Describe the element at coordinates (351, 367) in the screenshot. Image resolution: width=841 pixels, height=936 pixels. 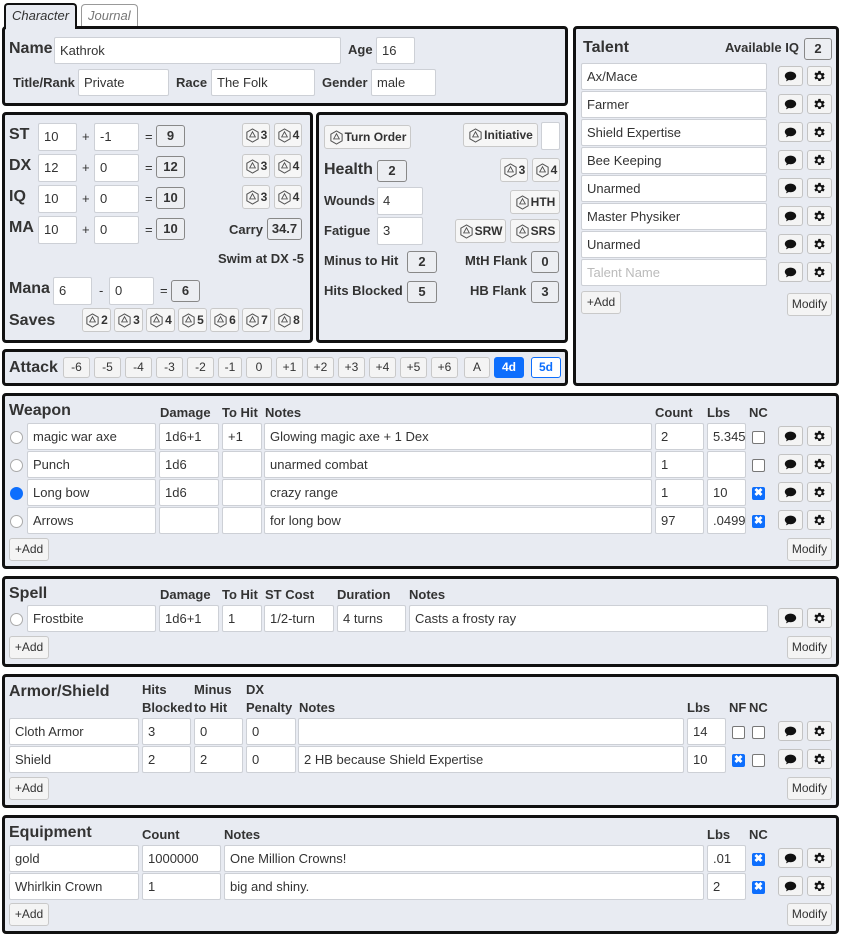
I see `attack-modifier-button: +3` at that location.